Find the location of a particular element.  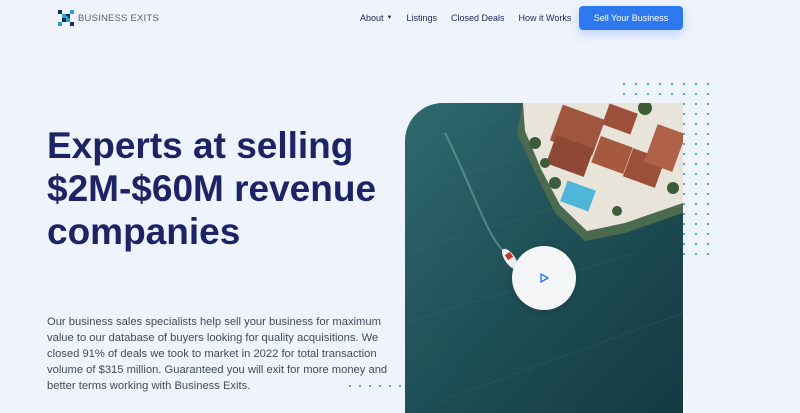

play-icon is located at coordinates (544, 278).